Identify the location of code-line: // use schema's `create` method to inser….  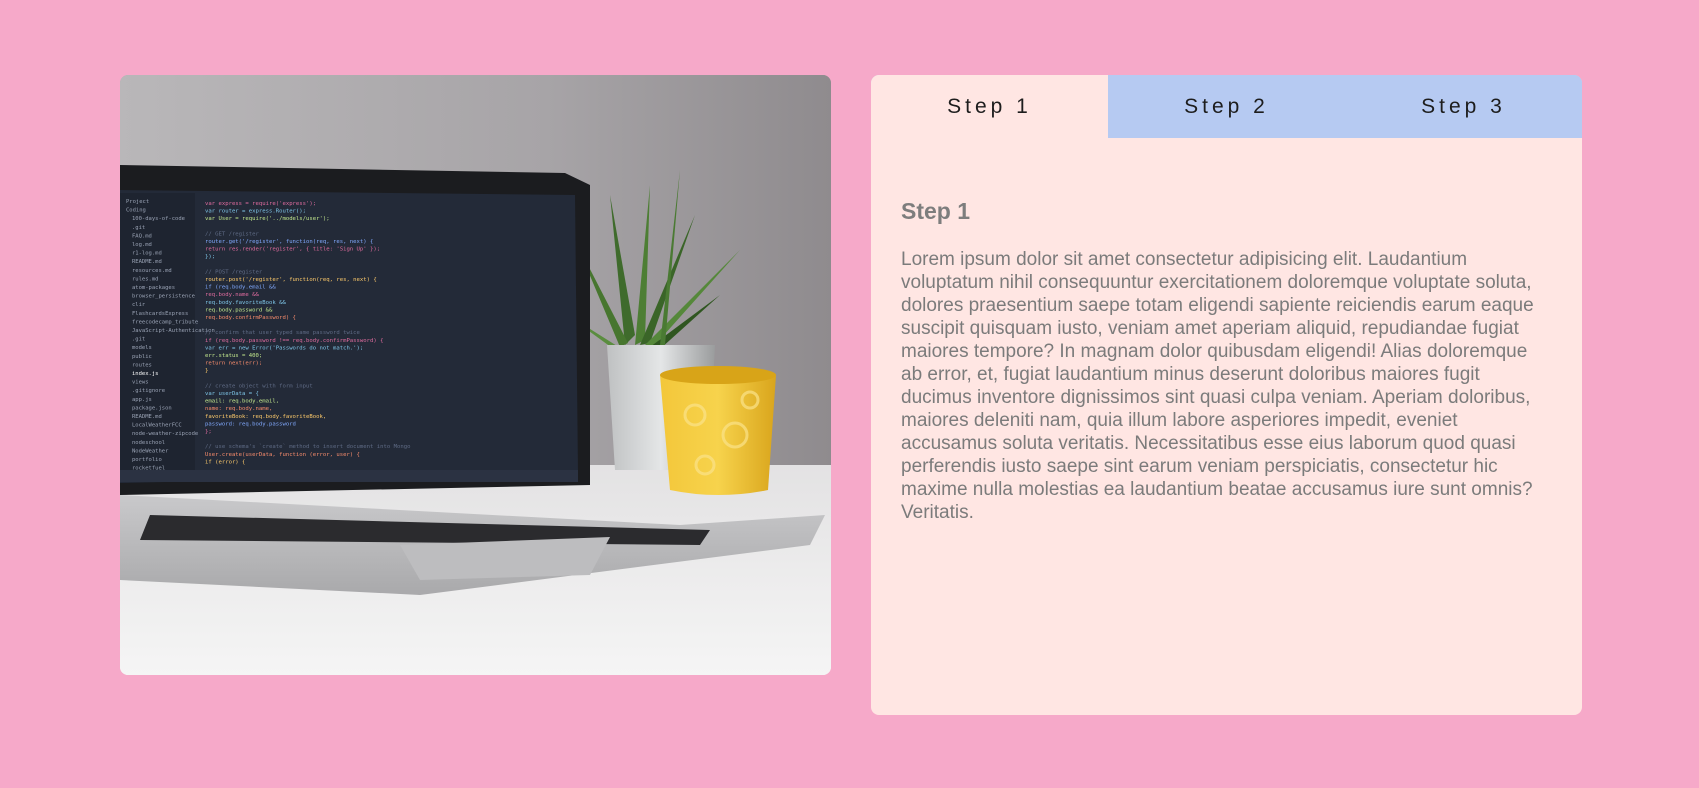
(307, 447).